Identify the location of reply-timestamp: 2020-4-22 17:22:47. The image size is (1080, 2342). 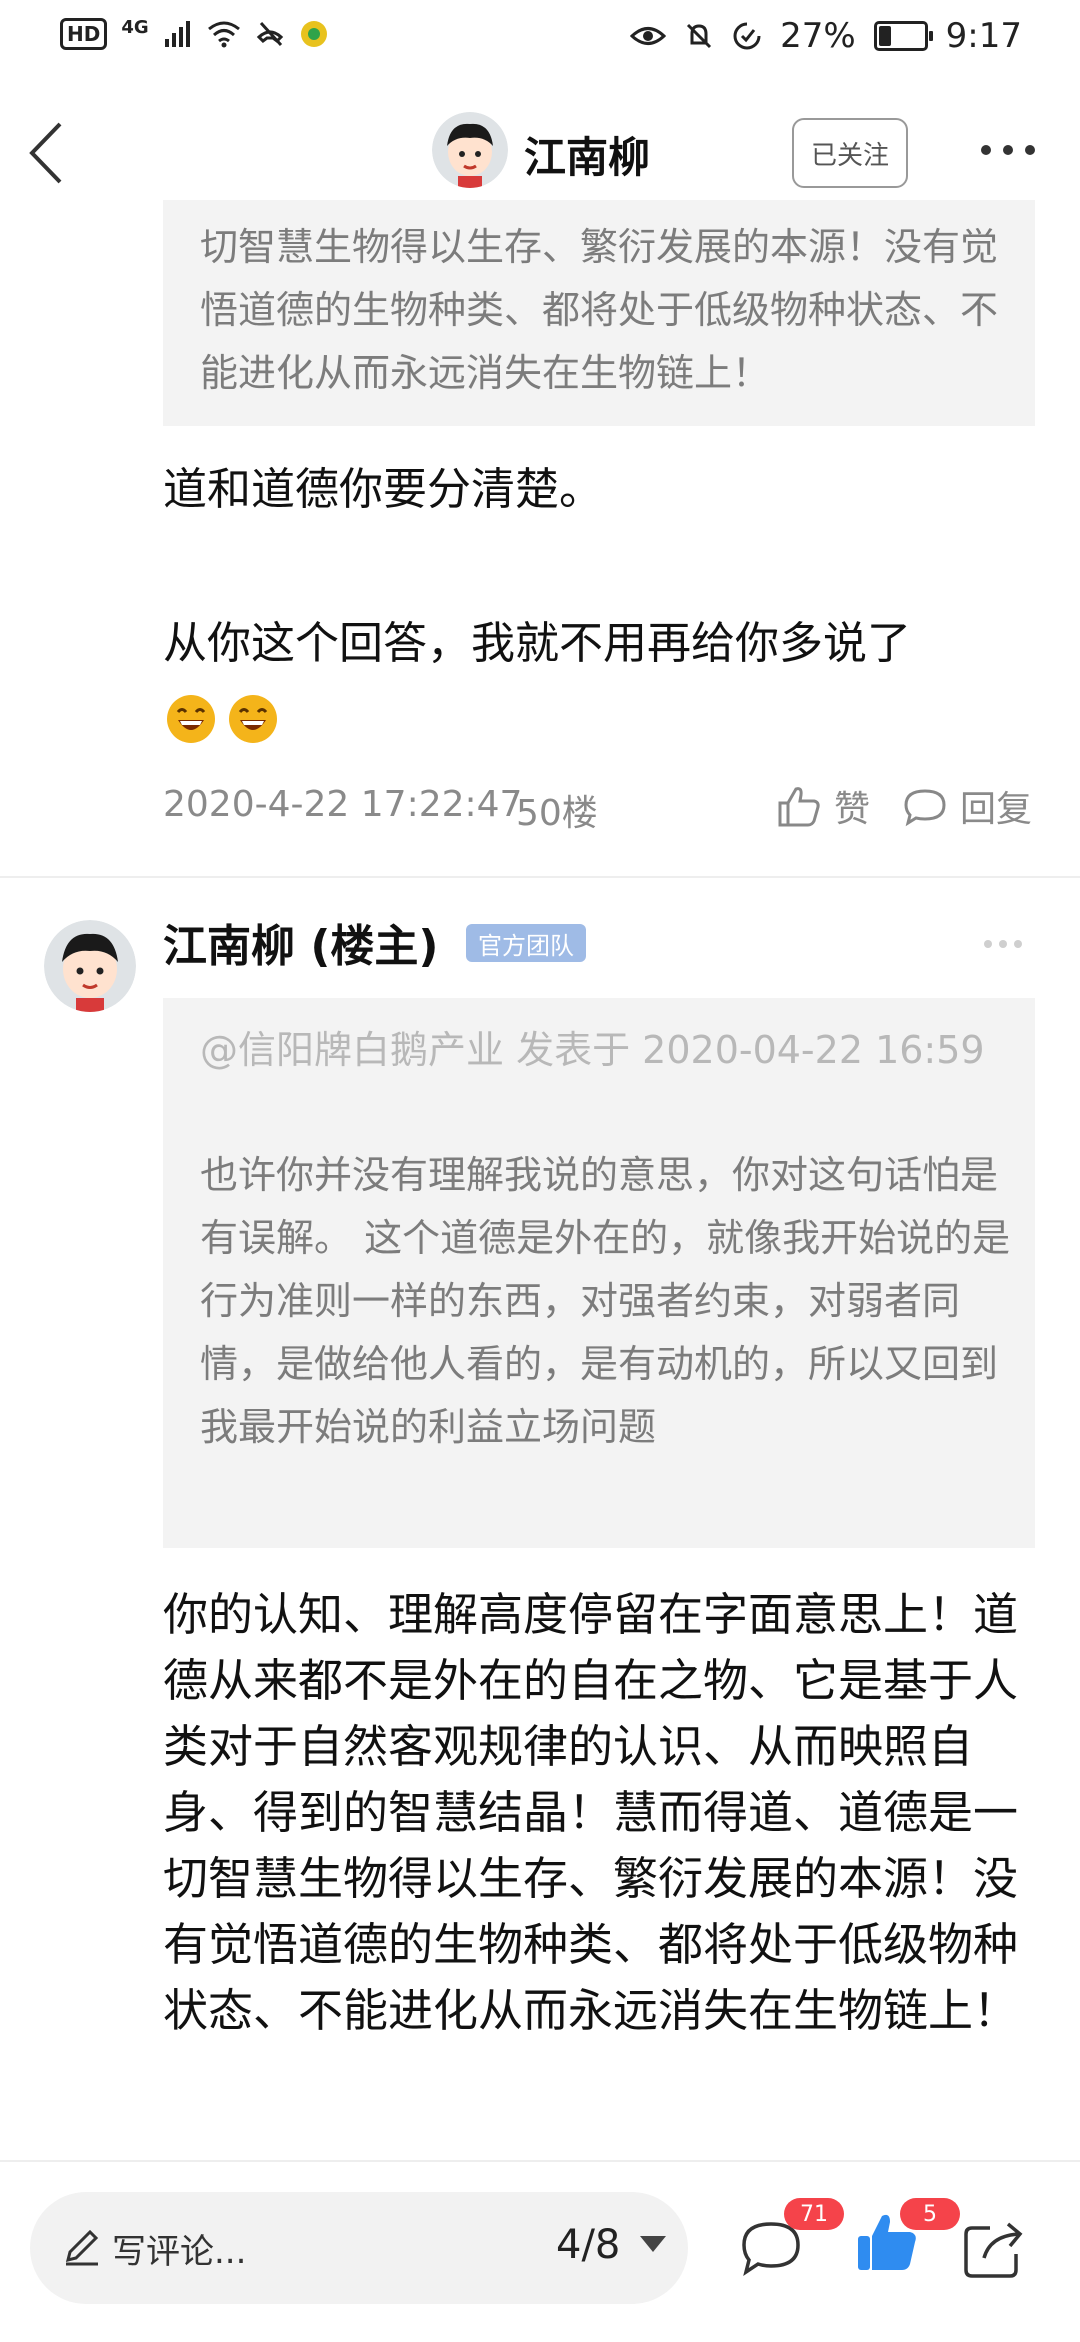
(343, 804).